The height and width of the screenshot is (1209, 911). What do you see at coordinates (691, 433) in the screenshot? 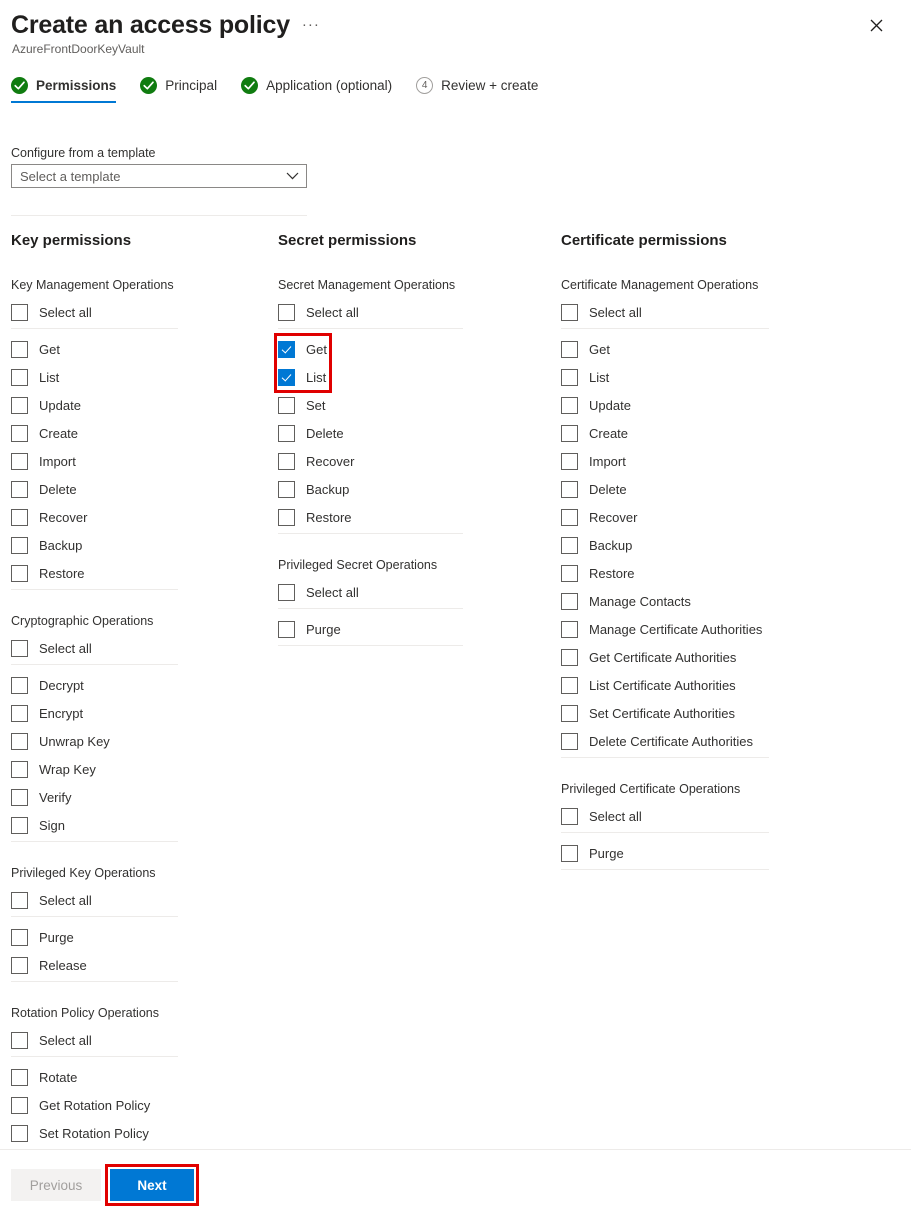
I see `checkbox-certificate-permissions-create: Create` at bounding box center [691, 433].